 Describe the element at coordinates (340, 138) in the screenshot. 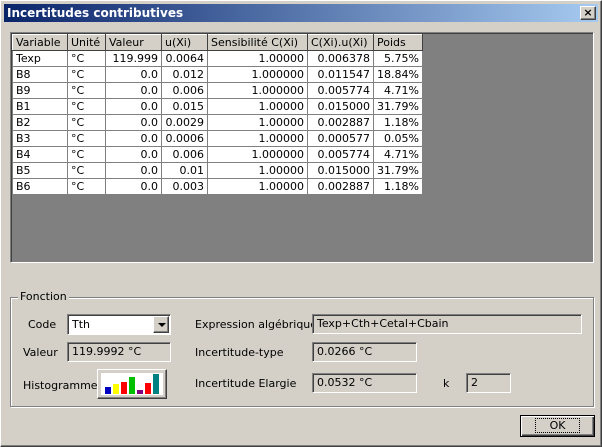

I see `table-cell: 0.000577` at that location.